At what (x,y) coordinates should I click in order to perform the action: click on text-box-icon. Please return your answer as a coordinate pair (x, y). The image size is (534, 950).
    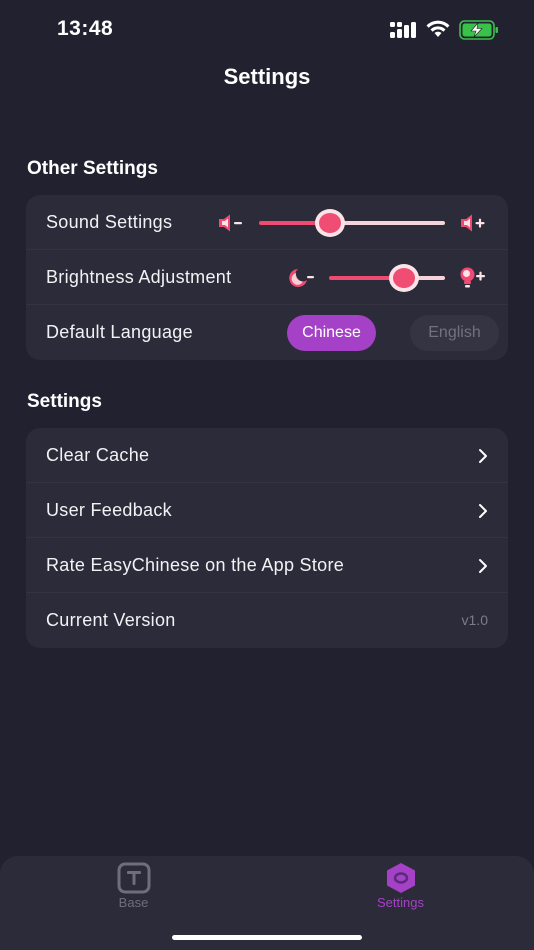
    Looking at the image, I should click on (133, 878).